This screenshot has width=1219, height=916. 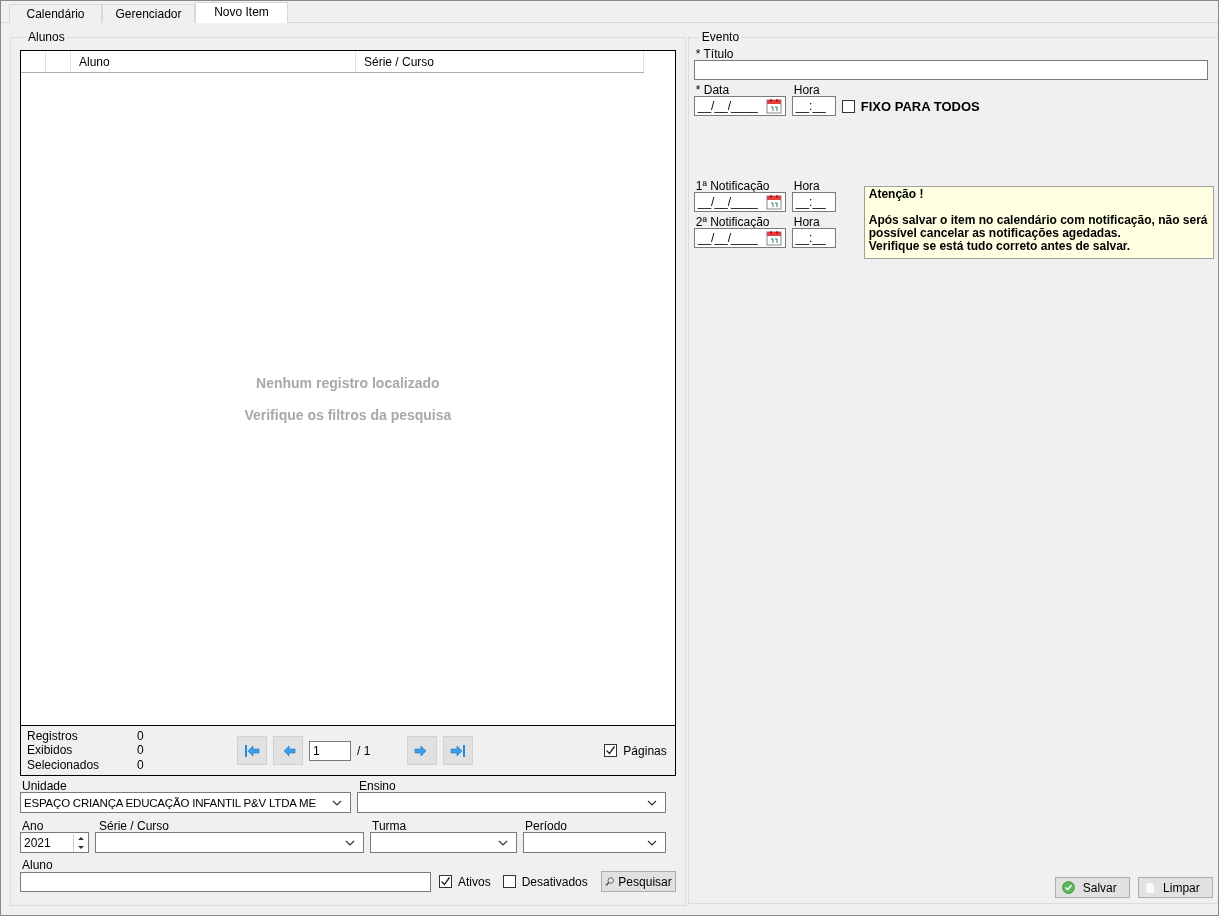 What do you see at coordinates (348, 383) in the screenshot?
I see `empty-message: Nenhum registro localizado` at bounding box center [348, 383].